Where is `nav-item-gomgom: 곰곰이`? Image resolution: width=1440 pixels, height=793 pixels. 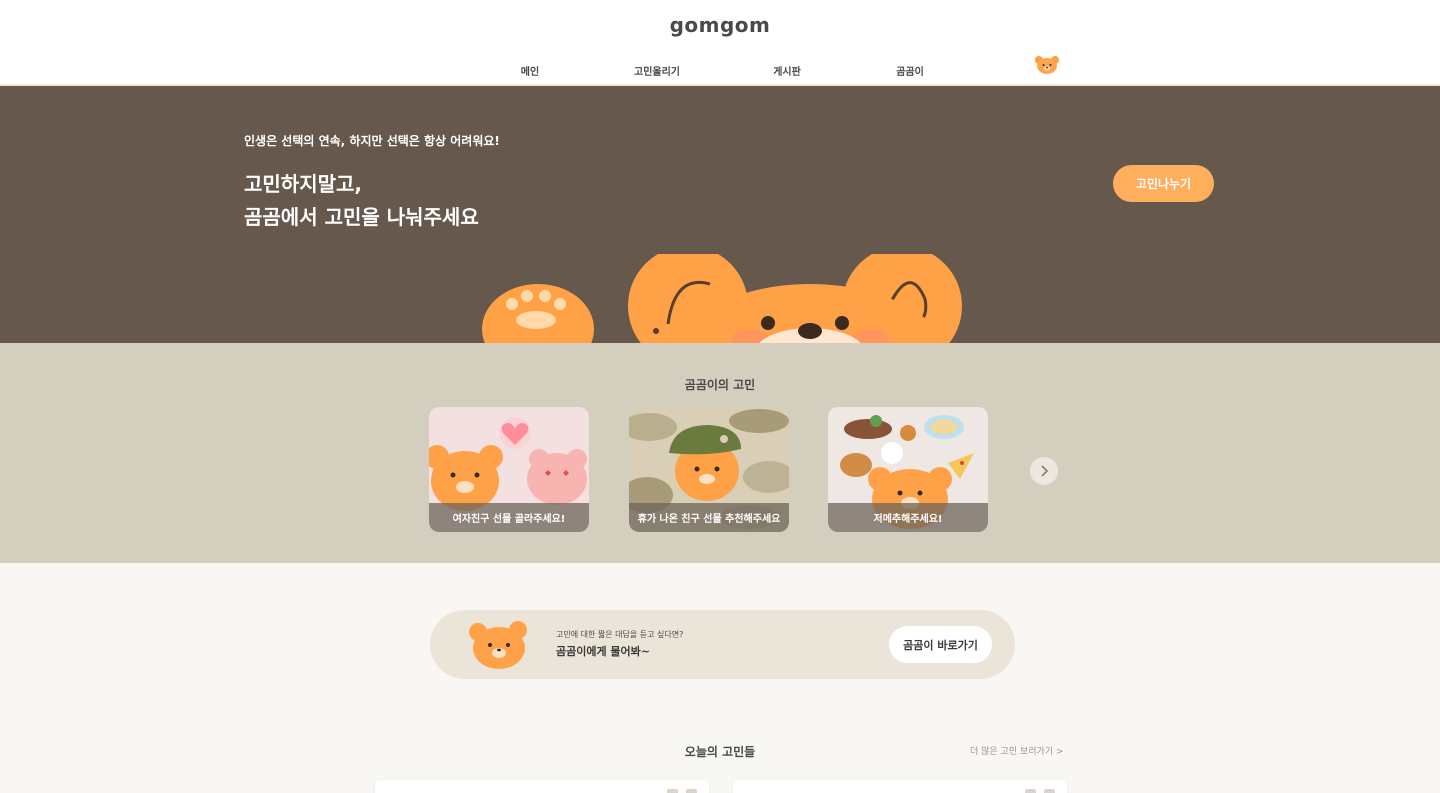 nav-item-gomgom: 곰곰이 is located at coordinates (910, 70).